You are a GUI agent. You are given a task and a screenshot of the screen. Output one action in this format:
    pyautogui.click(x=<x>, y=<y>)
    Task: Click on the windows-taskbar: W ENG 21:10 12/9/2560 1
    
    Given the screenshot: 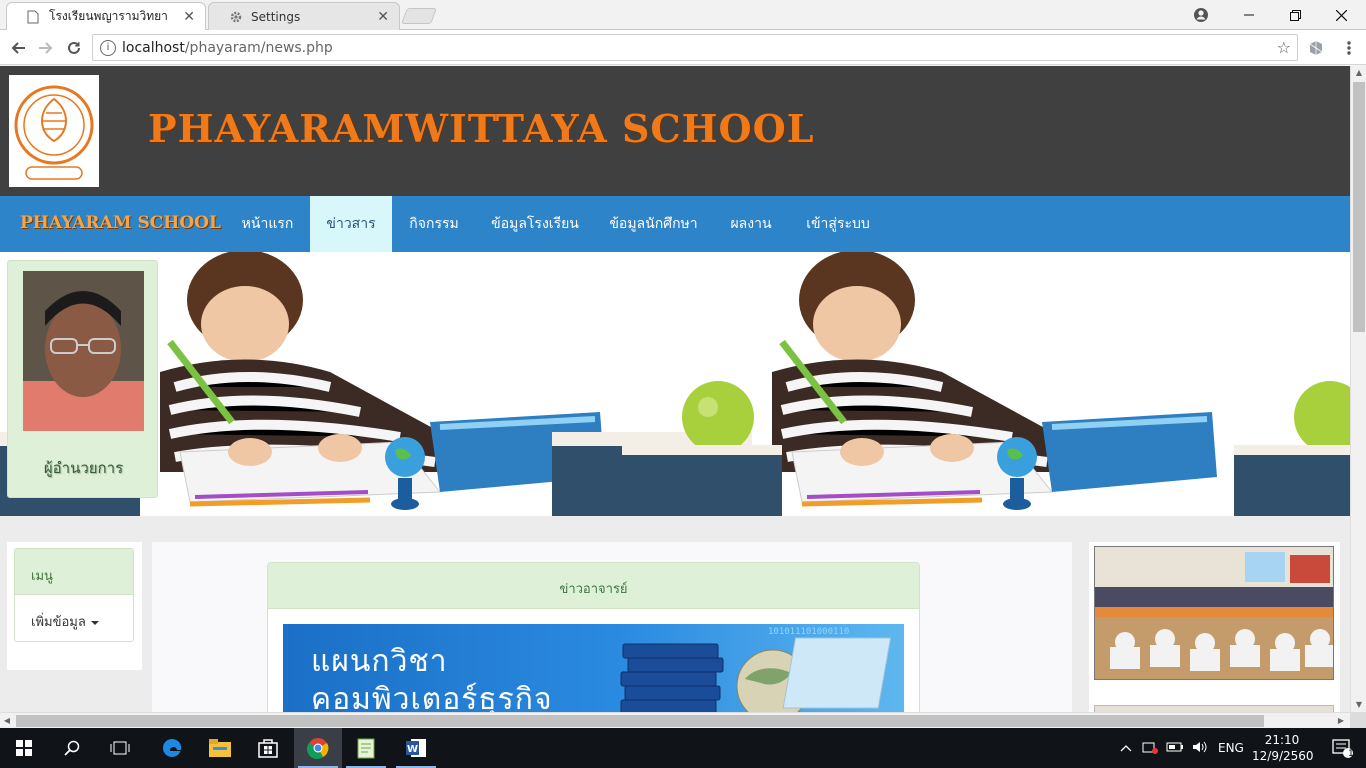 What is the action you would take?
    pyautogui.click(x=683, y=748)
    